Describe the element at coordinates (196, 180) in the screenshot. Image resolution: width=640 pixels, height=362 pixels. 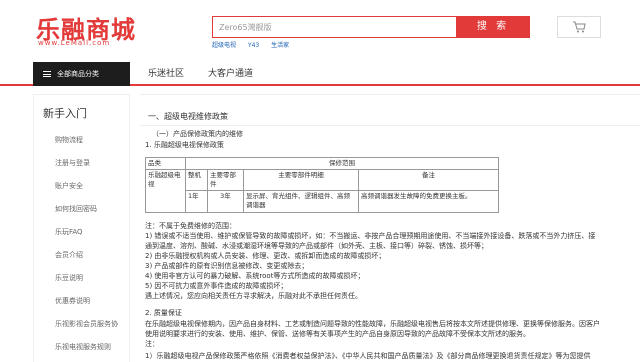
I see `table-subheader: 整机` at that location.